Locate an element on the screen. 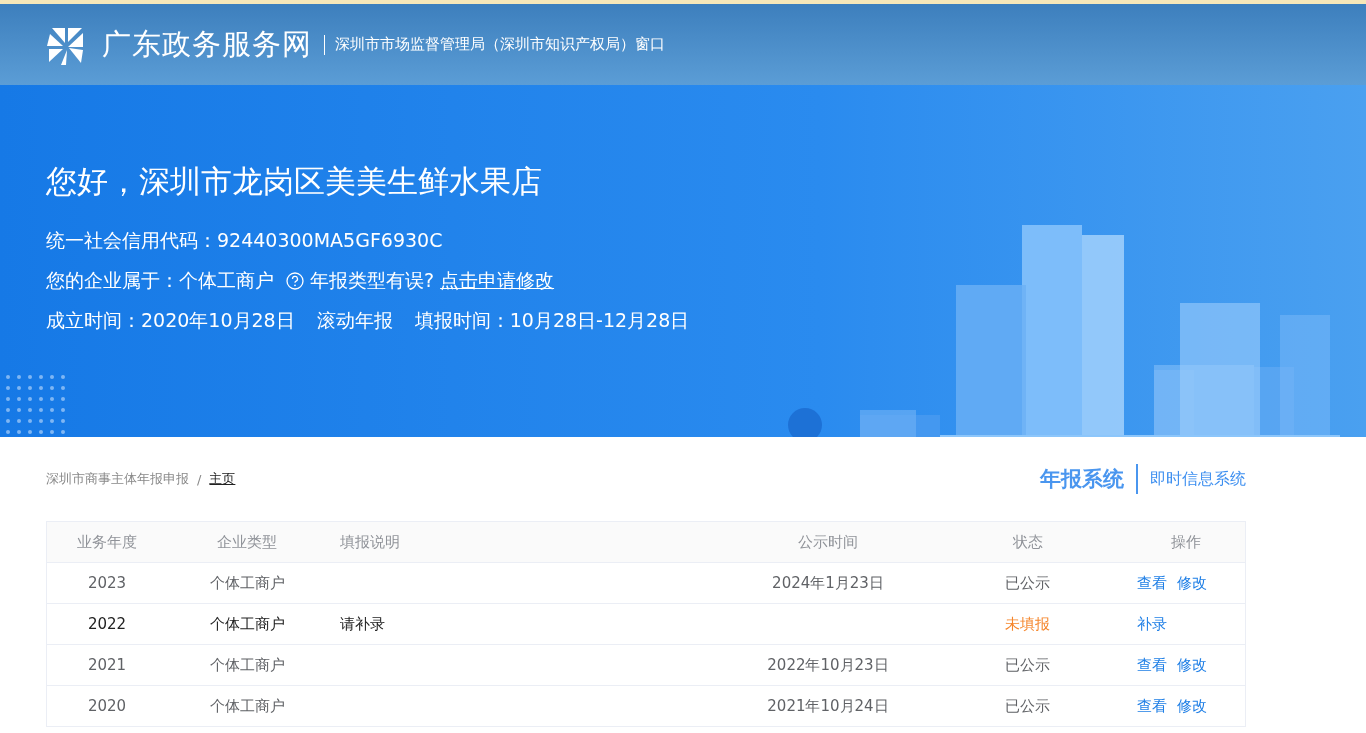 The height and width of the screenshot is (733, 1366). note-cell: 请补录 is located at coordinates (362, 623).